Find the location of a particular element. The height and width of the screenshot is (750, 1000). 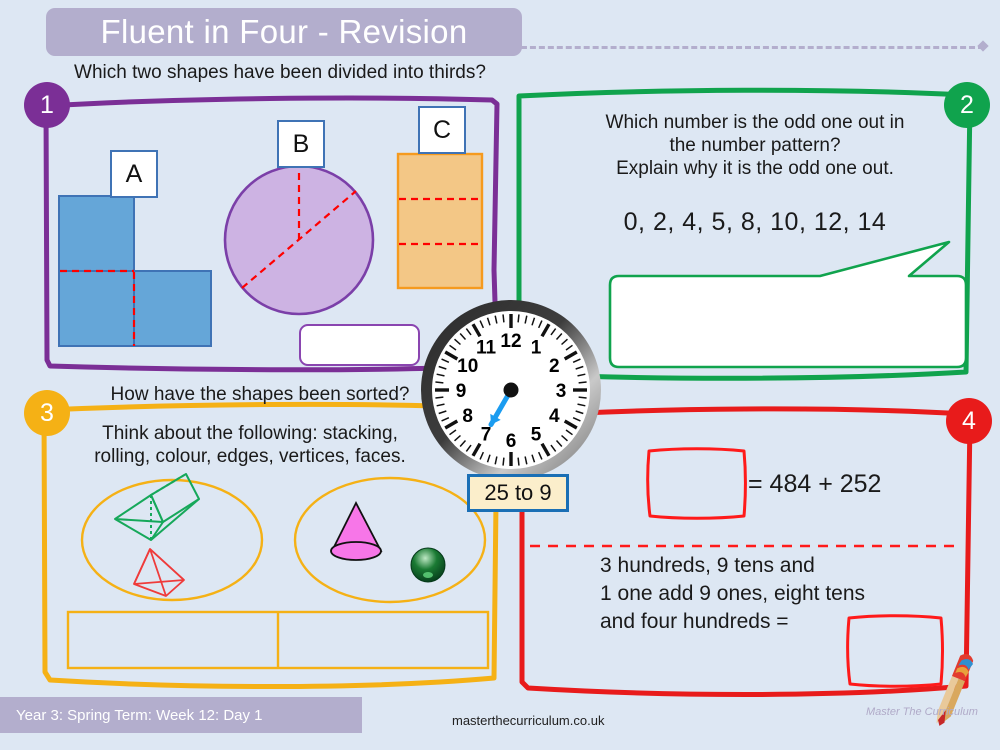

clock-numeral-11: 11 is located at coordinates (486, 348).